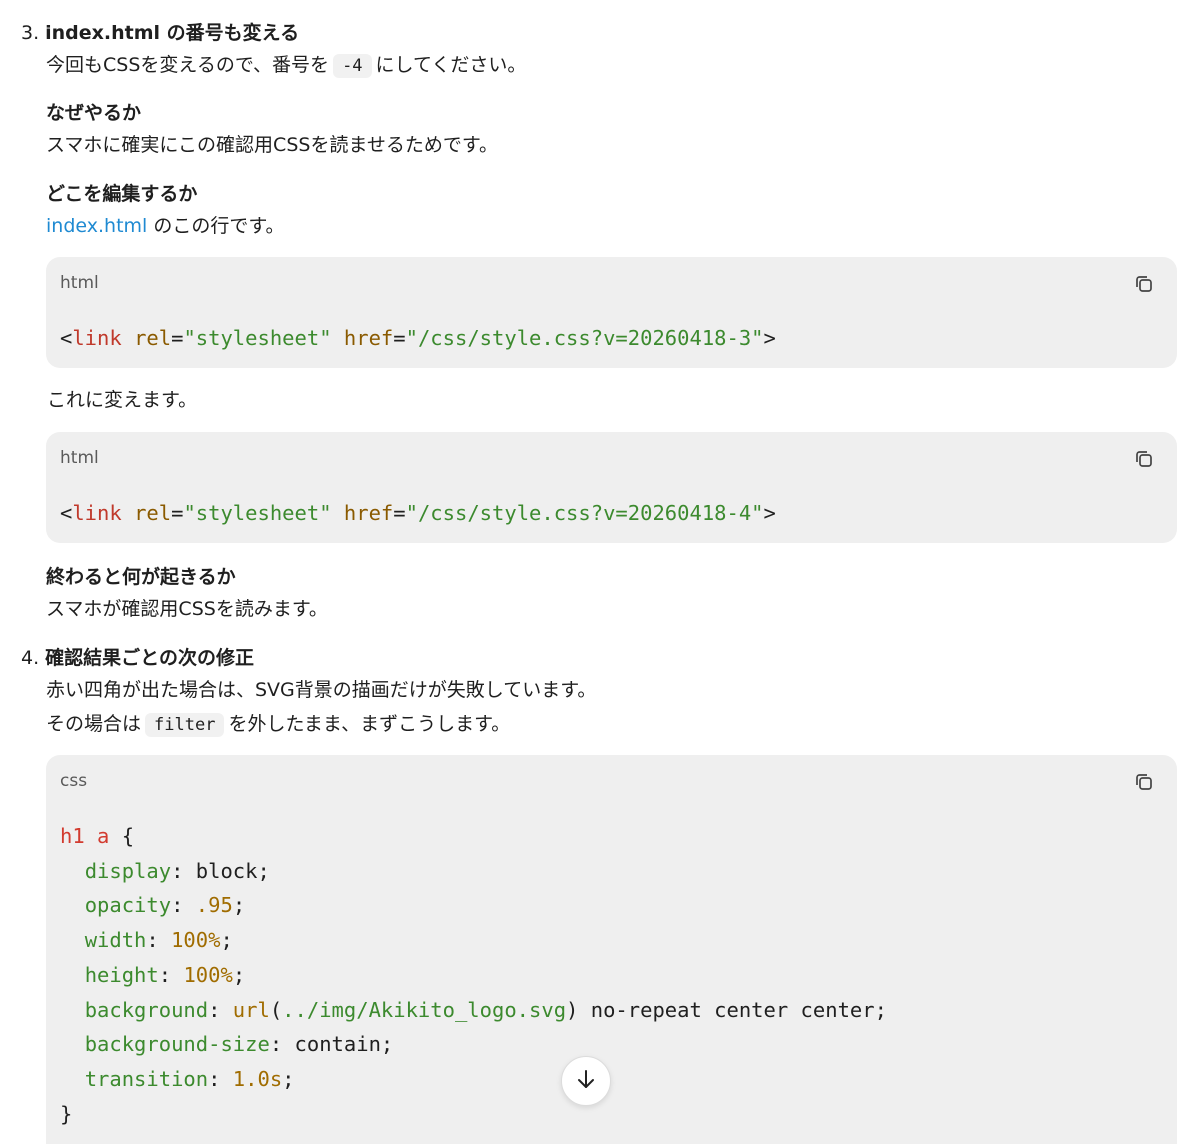  I want to click on inline-code-version: -4, so click(352, 66).